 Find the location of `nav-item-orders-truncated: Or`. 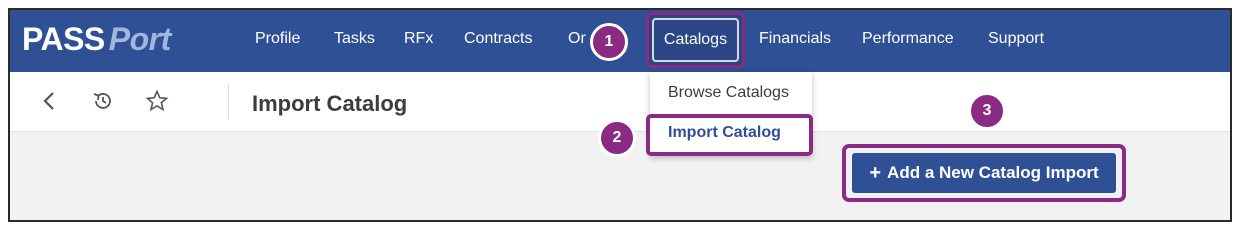

nav-item-orders-truncated: Or is located at coordinates (577, 39).